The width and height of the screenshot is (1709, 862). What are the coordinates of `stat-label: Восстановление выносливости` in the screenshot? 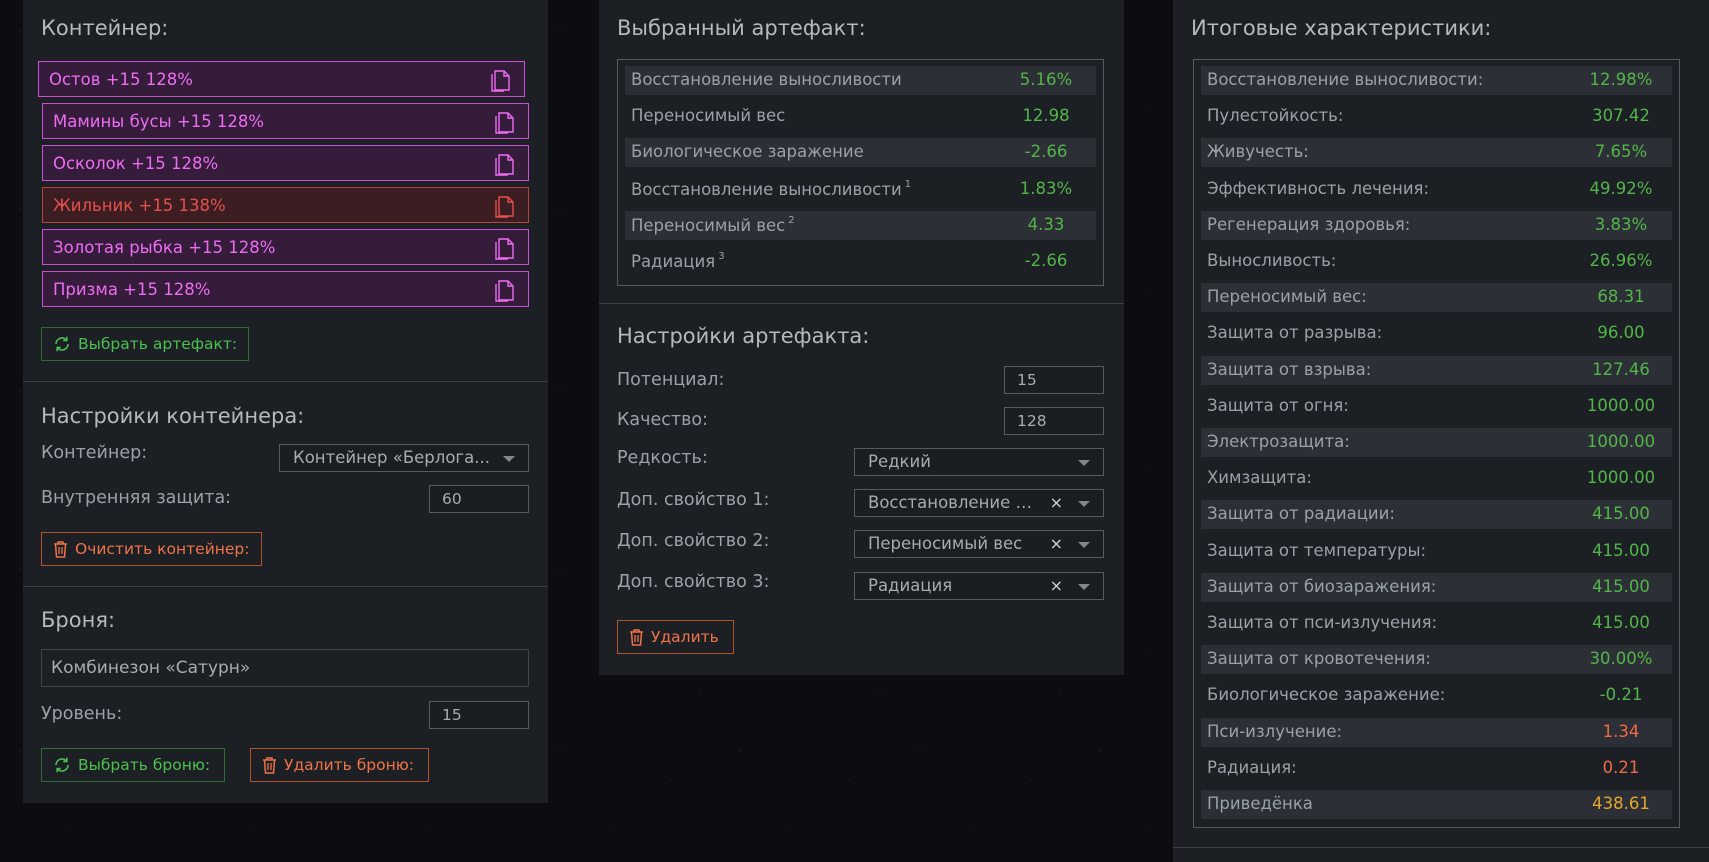 It's located at (766, 79).